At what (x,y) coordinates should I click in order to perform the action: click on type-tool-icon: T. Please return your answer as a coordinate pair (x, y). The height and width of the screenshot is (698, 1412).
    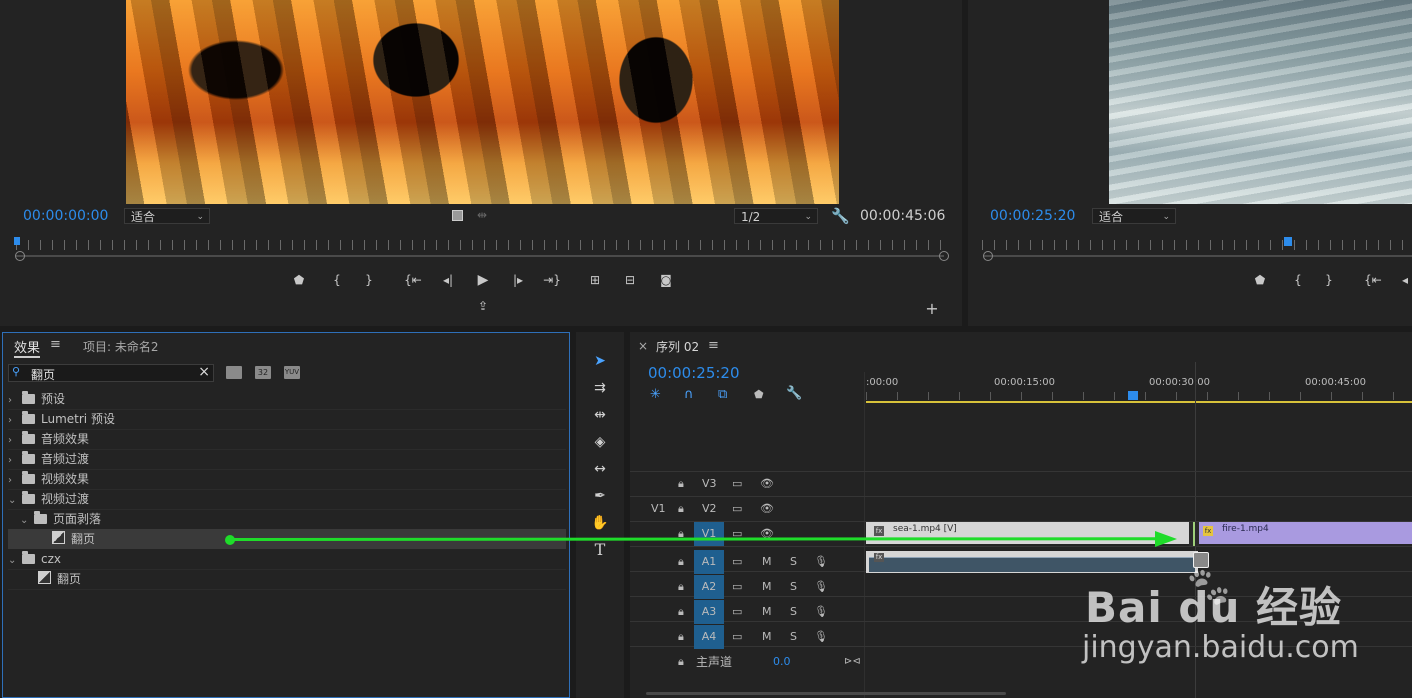
    Looking at the image, I should click on (600, 550).